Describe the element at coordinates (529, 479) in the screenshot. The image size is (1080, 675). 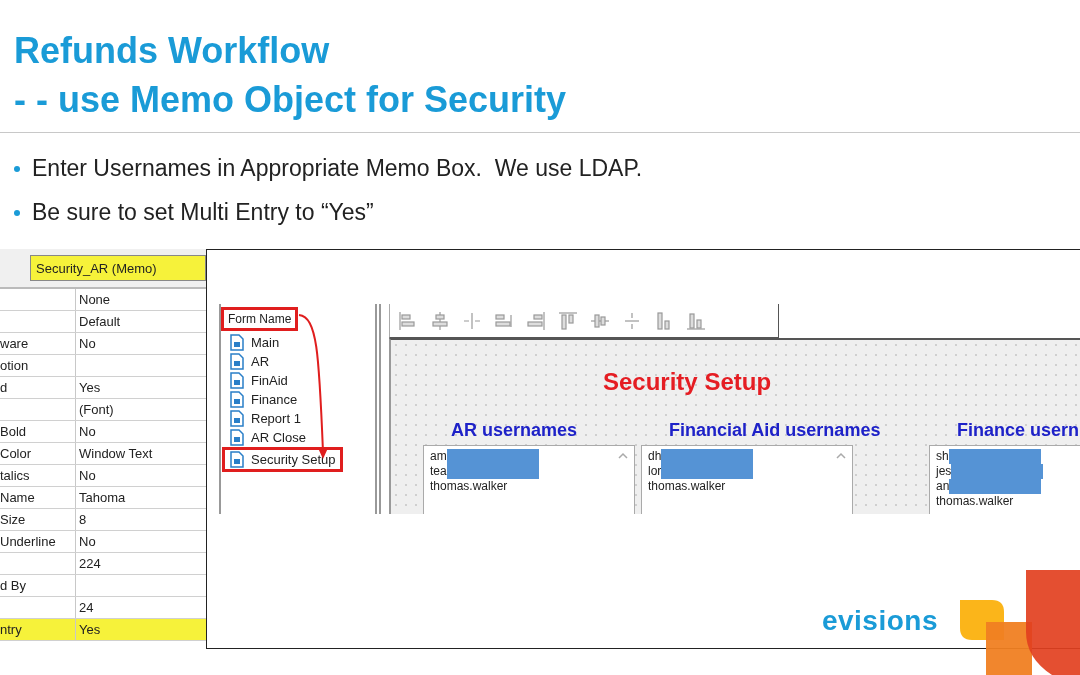
I see `memo-box: am tea thomas.walker` at that location.